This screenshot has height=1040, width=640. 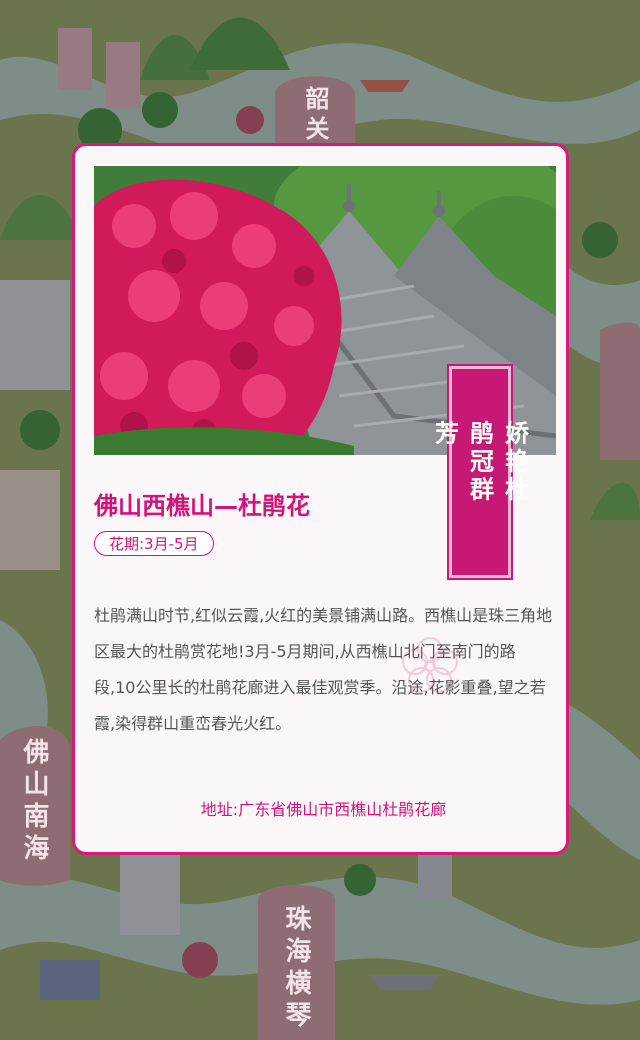 What do you see at coordinates (479, 462) in the screenshot?
I see `slogan-text: 娇艳杜鹃冠群芳` at bounding box center [479, 462].